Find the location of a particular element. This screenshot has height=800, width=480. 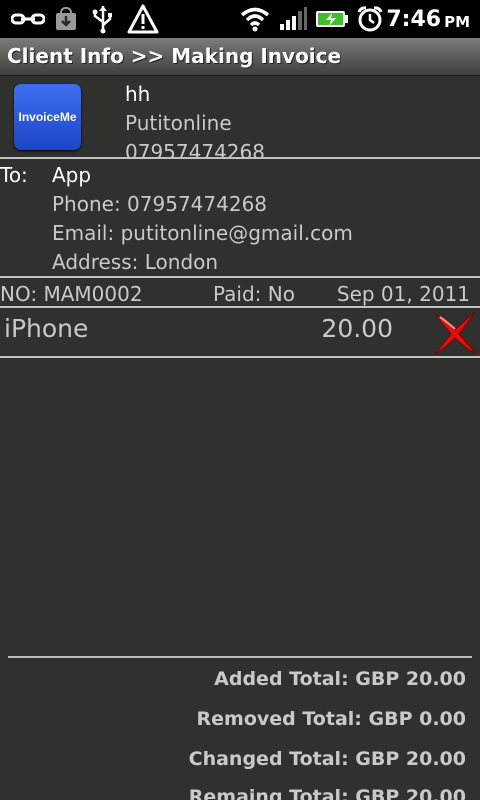

recipient-name: App is located at coordinates (72, 175).